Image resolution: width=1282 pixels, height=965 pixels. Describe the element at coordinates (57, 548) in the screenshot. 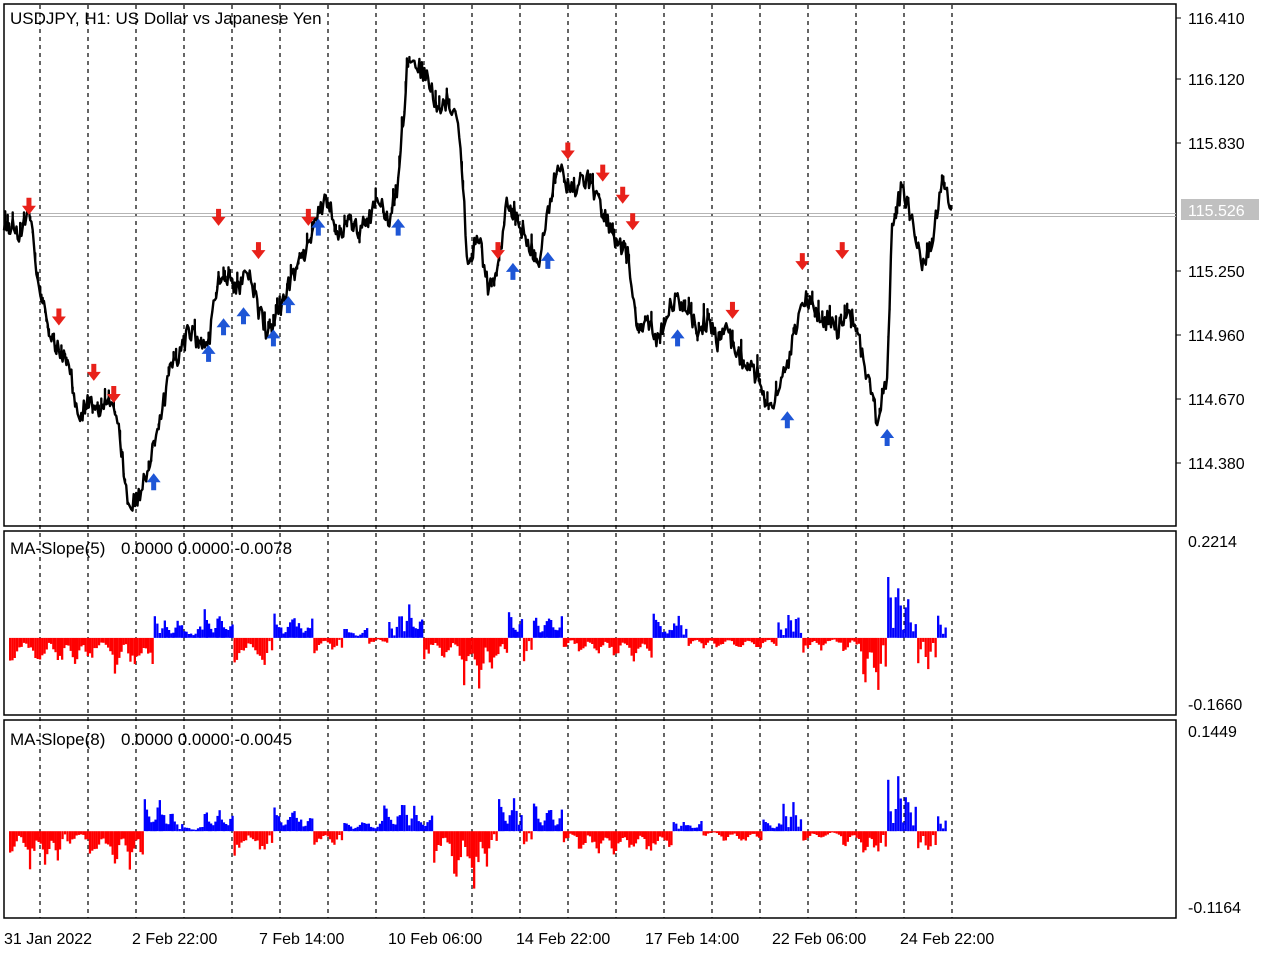

I see `ma-slope-5-name: MA-Slope(5)` at that location.